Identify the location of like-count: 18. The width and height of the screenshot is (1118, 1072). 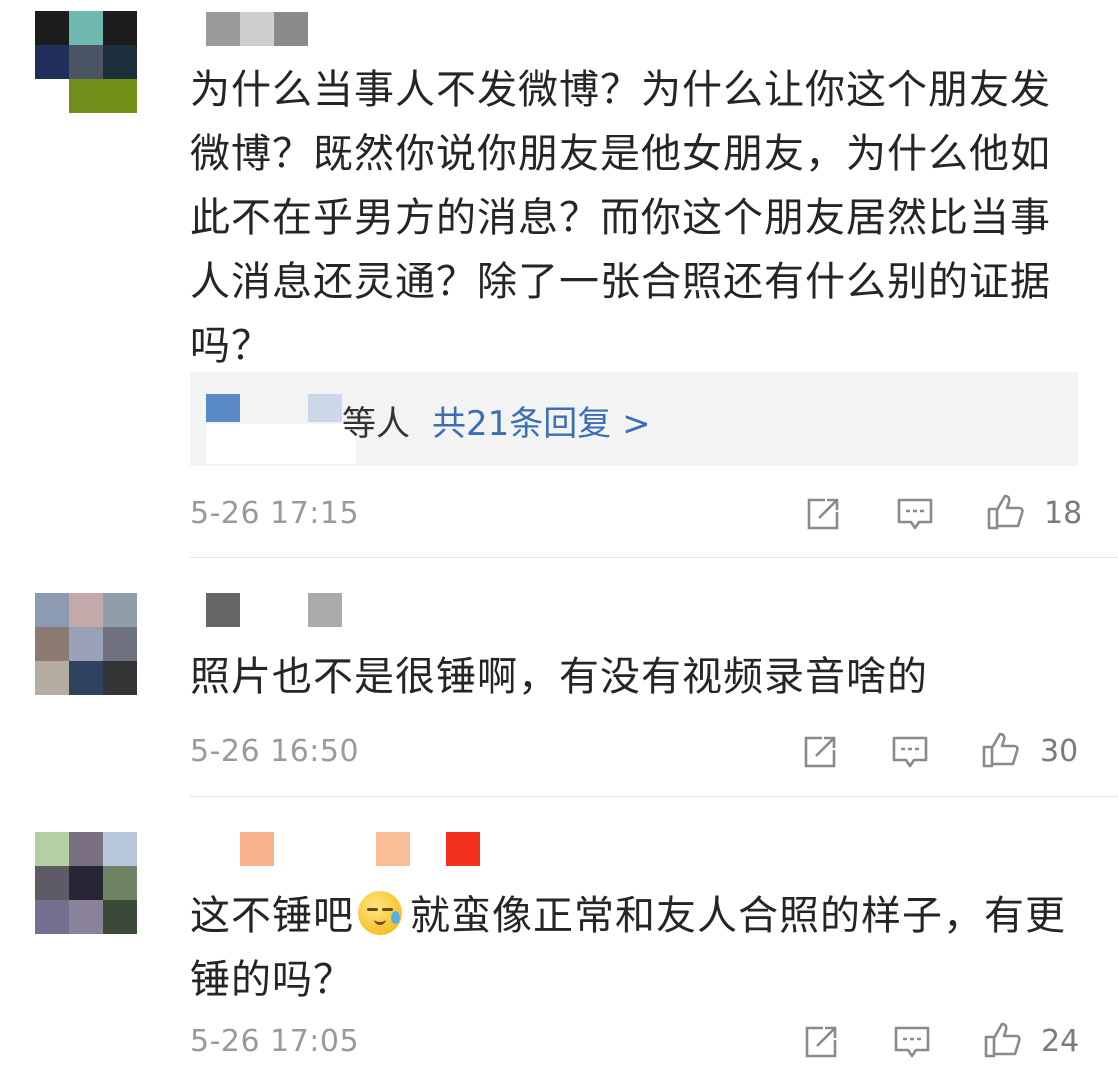
(1063, 513).